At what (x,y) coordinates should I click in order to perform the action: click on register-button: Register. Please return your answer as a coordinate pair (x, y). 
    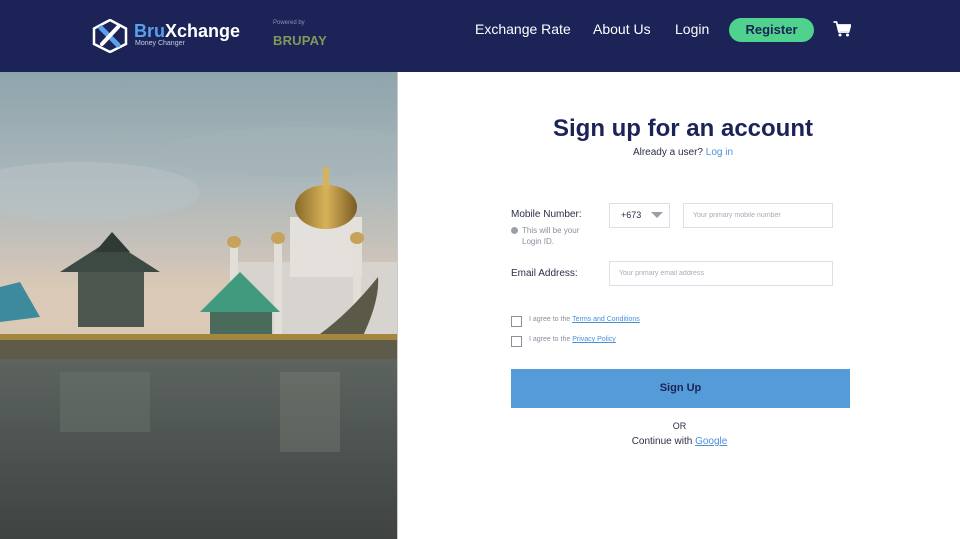
    Looking at the image, I should click on (771, 30).